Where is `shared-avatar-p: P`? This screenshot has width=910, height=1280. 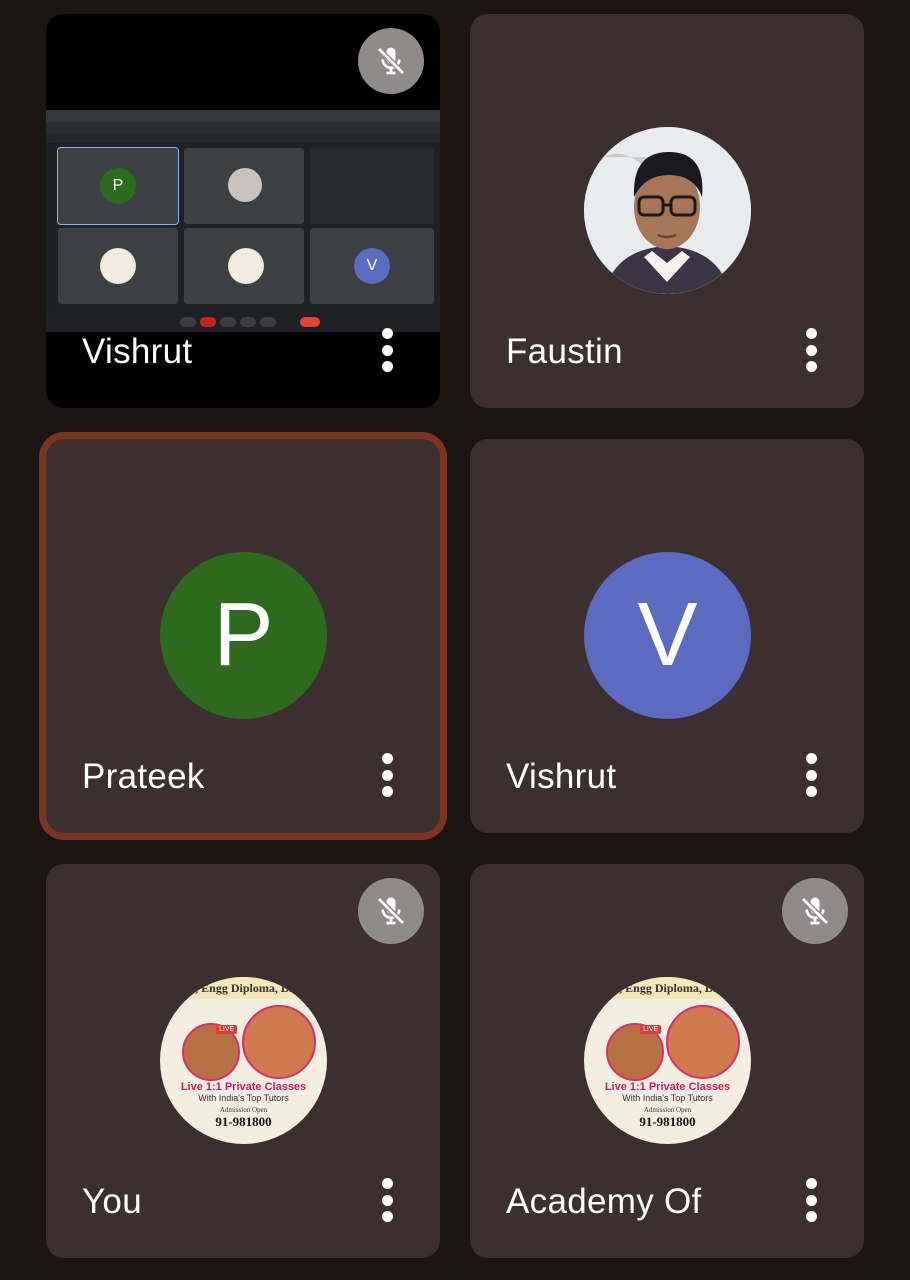 shared-avatar-p: P is located at coordinates (118, 186).